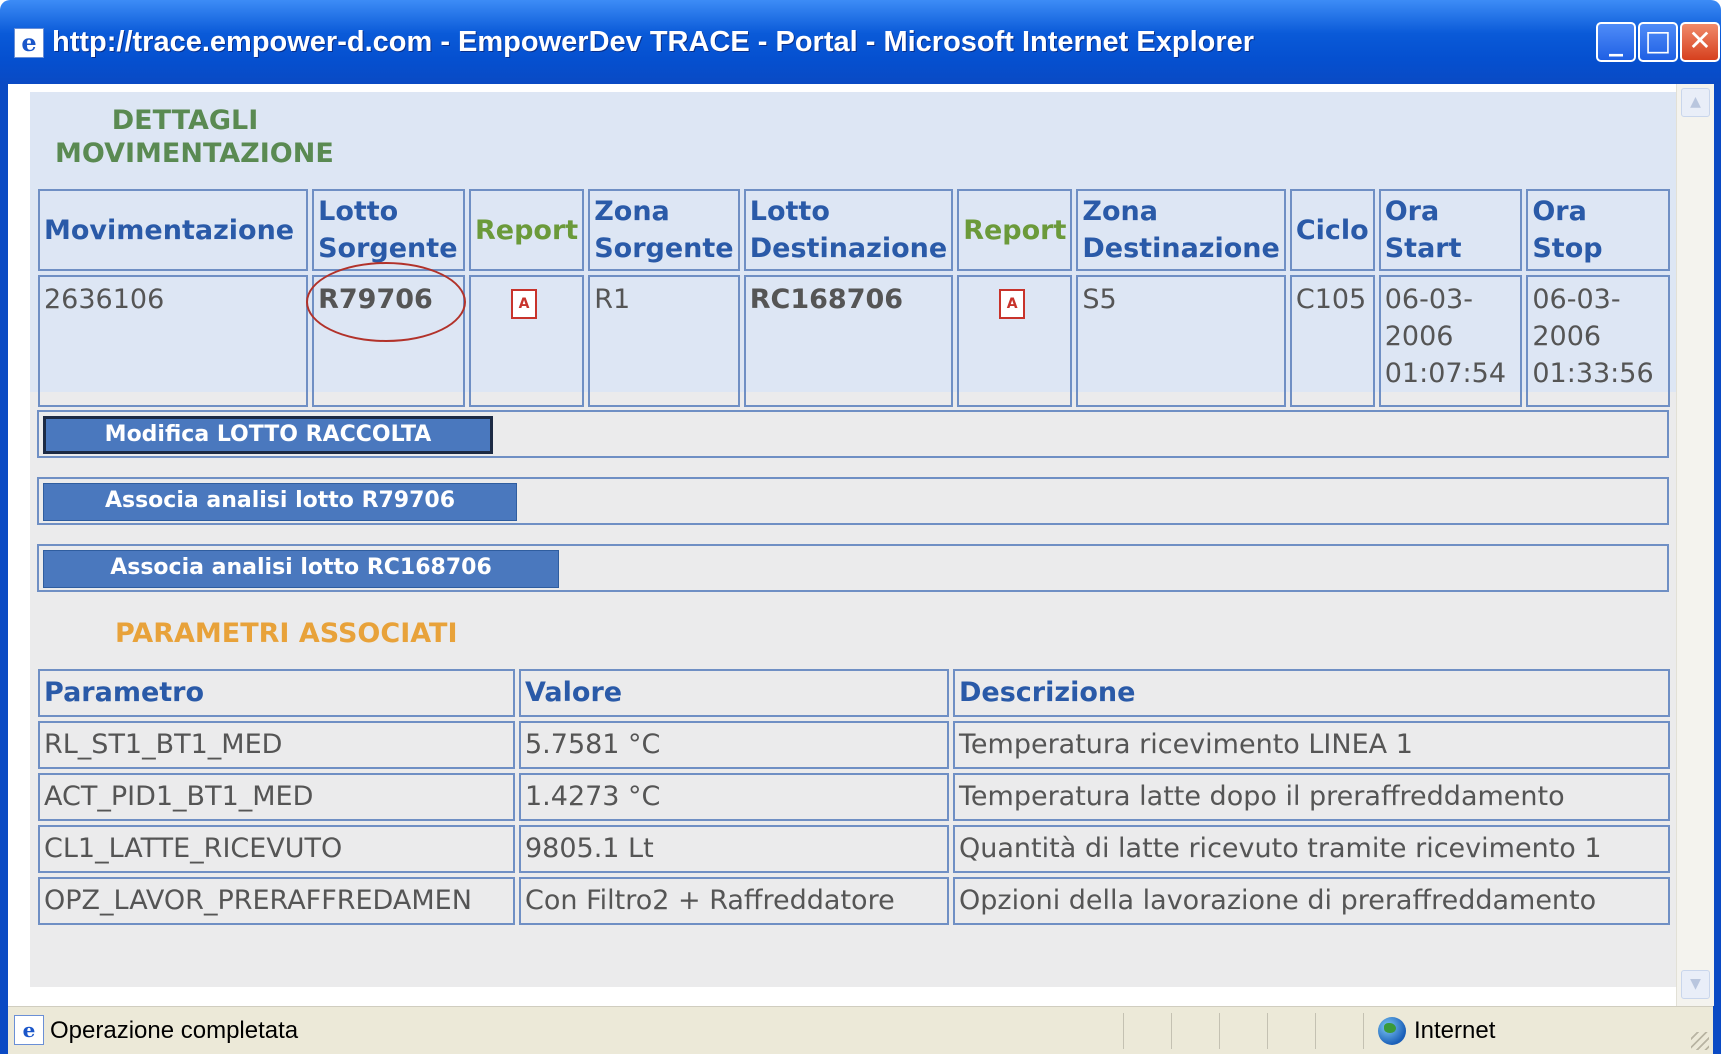 The height and width of the screenshot is (1054, 1721). What do you see at coordinates (276, 849) in the screenshot?
I see `cell-parametro: CL1_LATTE_RICEVUTO` at bounding box center [276, 849].